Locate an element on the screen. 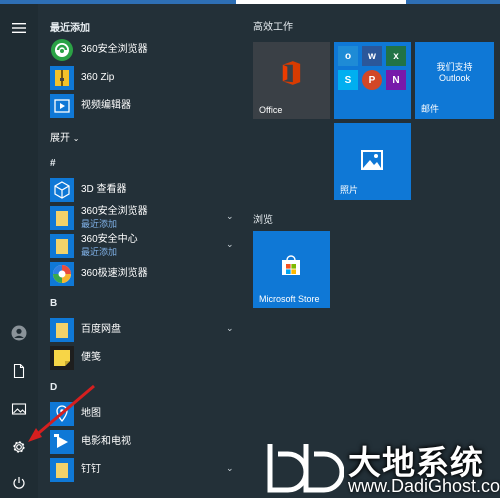 The image size is (500, 498). excel-mini-icon: x is located at coordinates (396, 56).